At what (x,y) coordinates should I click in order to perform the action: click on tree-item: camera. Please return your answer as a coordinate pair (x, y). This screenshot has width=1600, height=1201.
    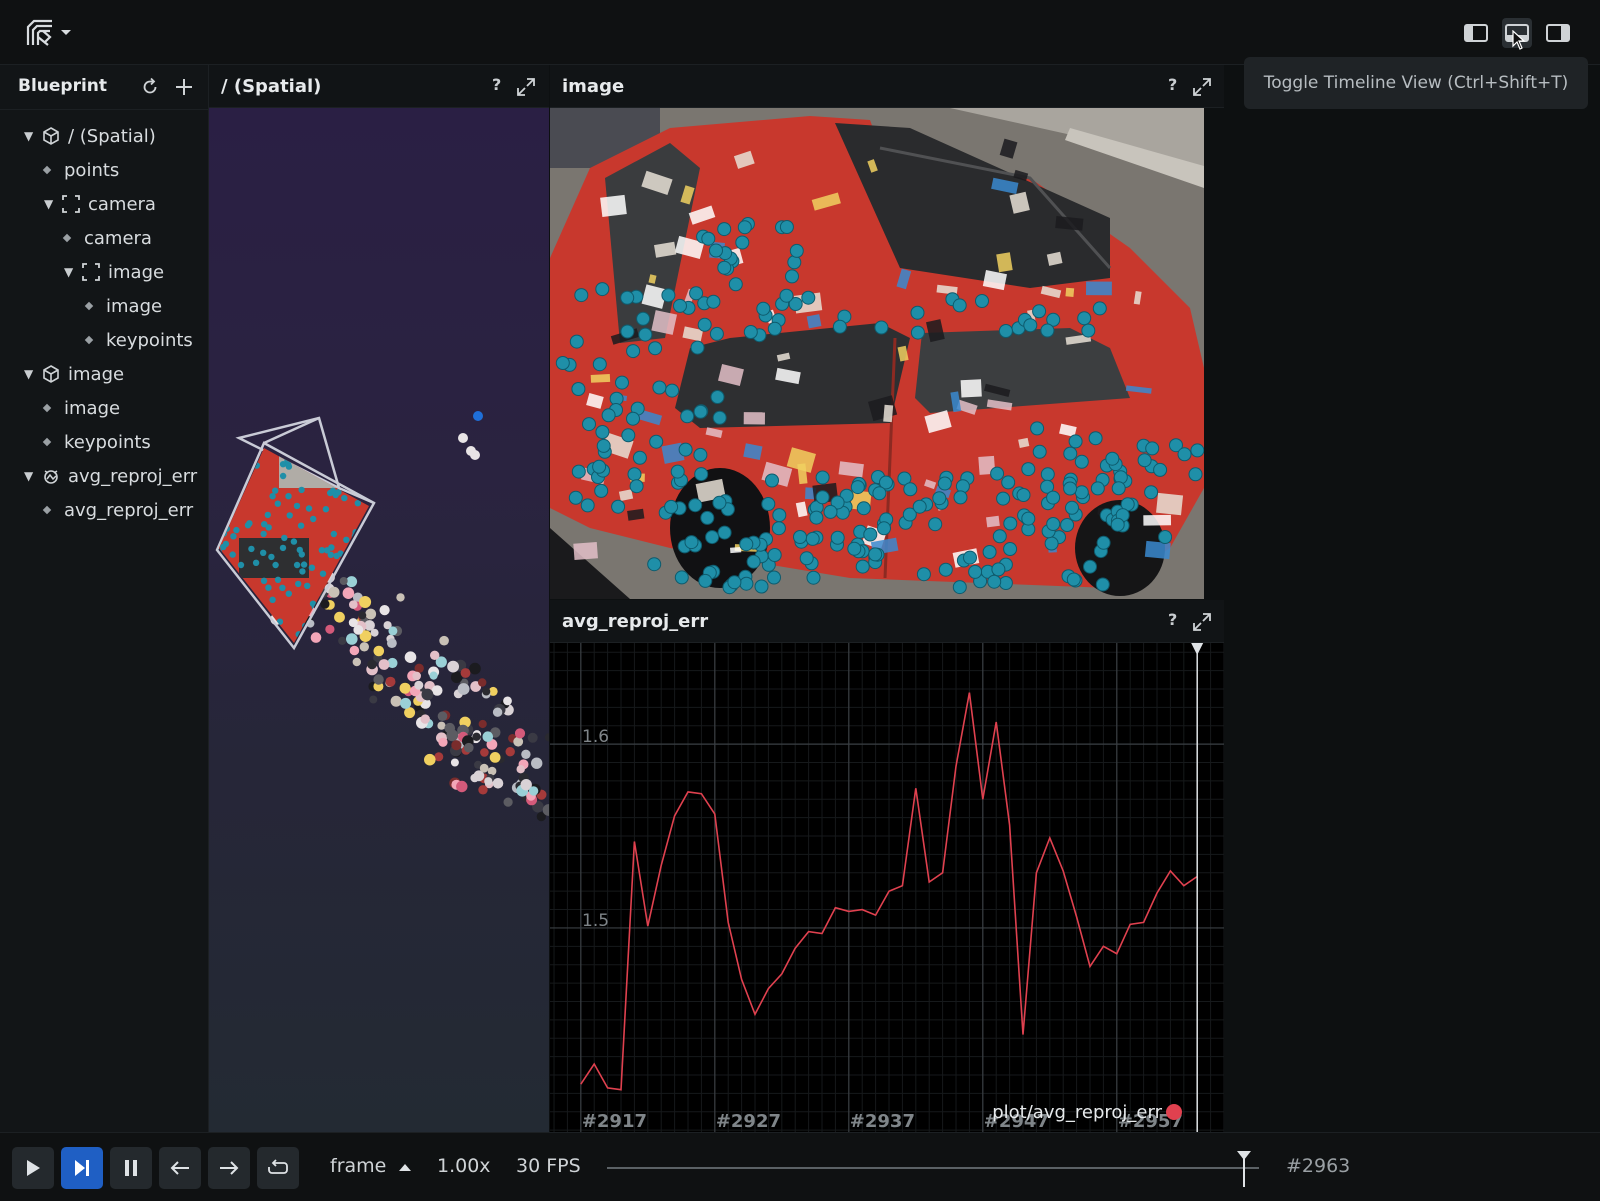
    Looking at the image, I should click on (107, 238).